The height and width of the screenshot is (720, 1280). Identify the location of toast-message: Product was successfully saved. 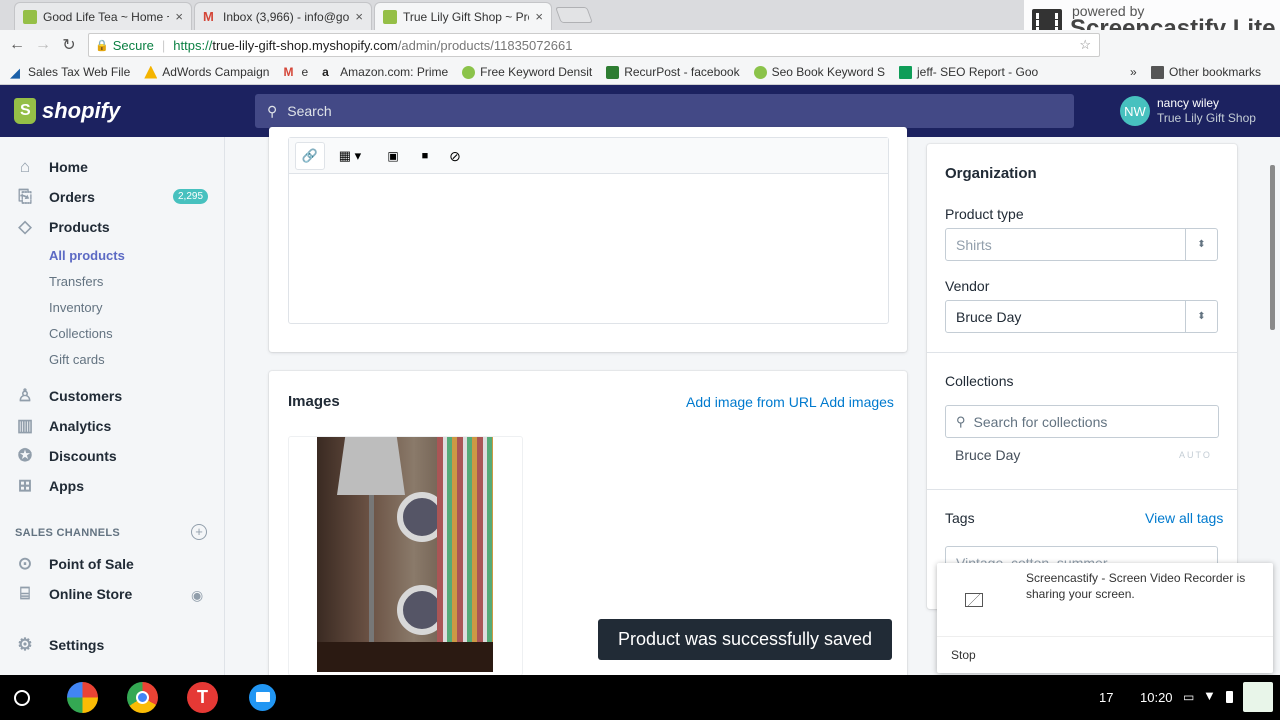
(745, 639).